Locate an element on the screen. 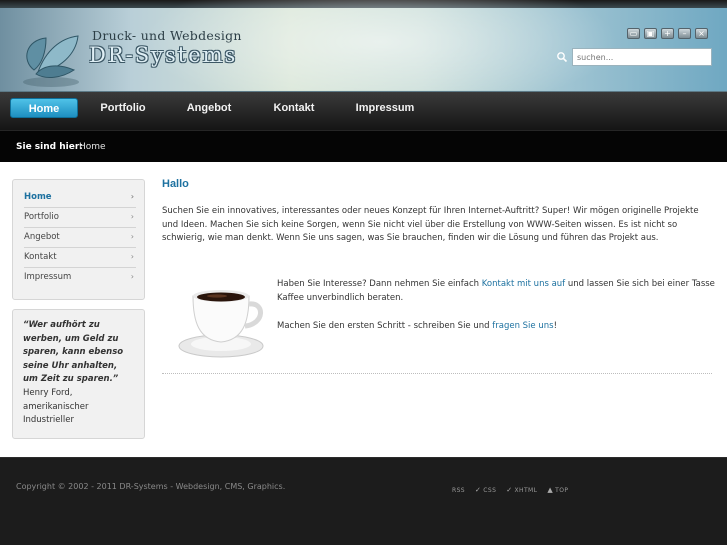 Image resolution: width=727 pixels, height=545 pixels. sidebar-item-portfolio: Portfolio › is located at coordinates (80, 218).